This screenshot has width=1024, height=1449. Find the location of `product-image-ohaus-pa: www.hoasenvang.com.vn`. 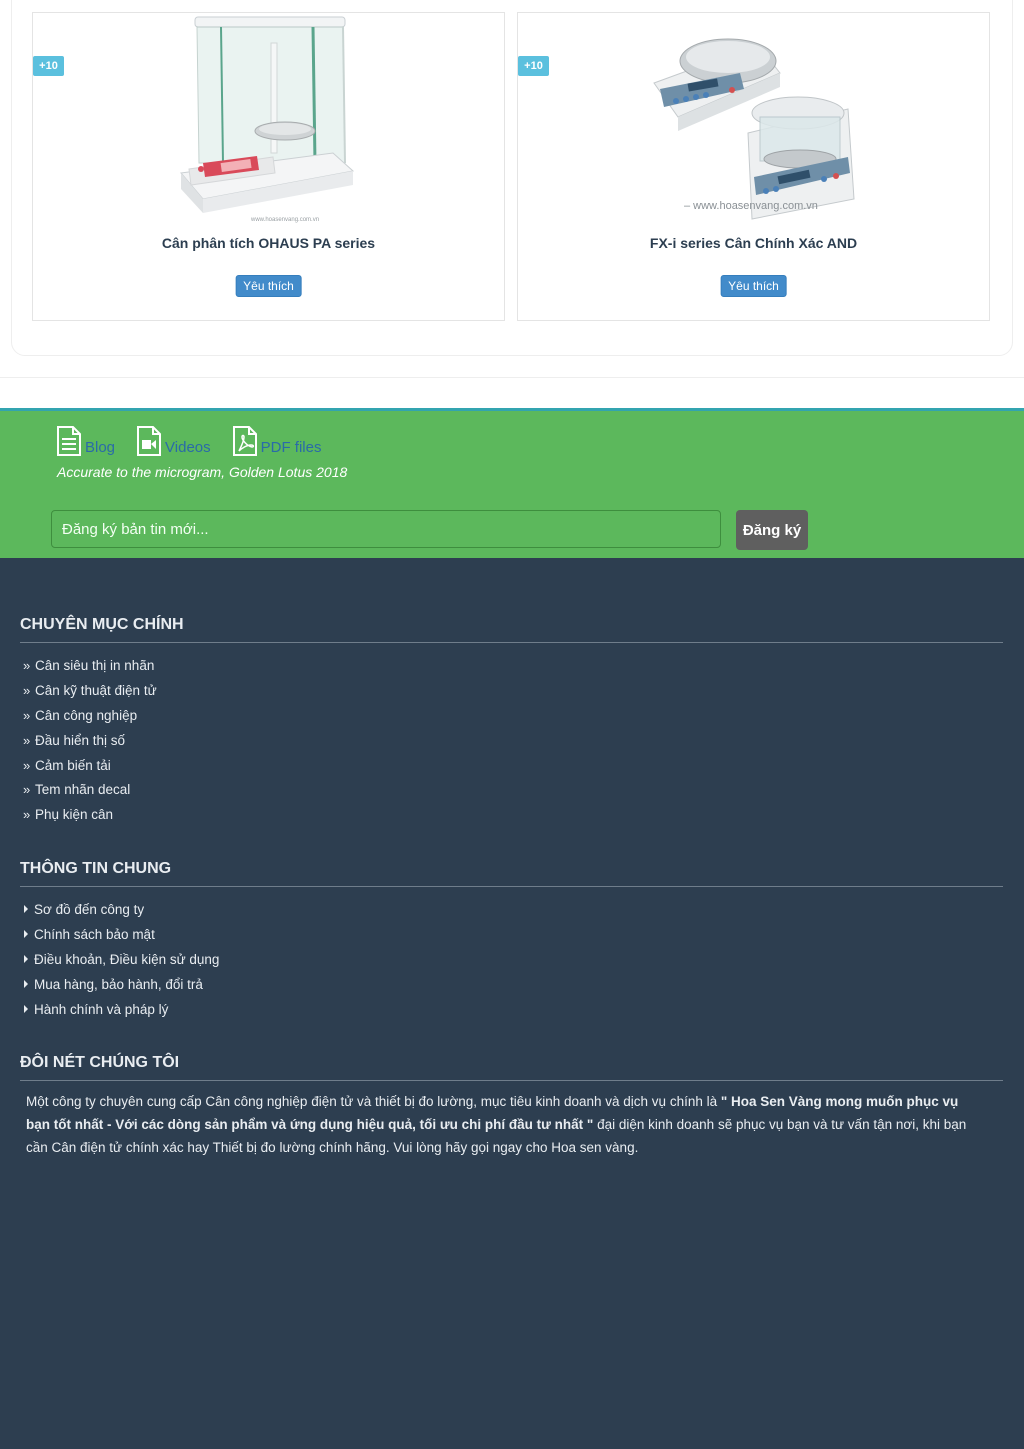

product-image-ohaus-pa: www.hoasenvang.com.vn is located at coordinates (268, 118).